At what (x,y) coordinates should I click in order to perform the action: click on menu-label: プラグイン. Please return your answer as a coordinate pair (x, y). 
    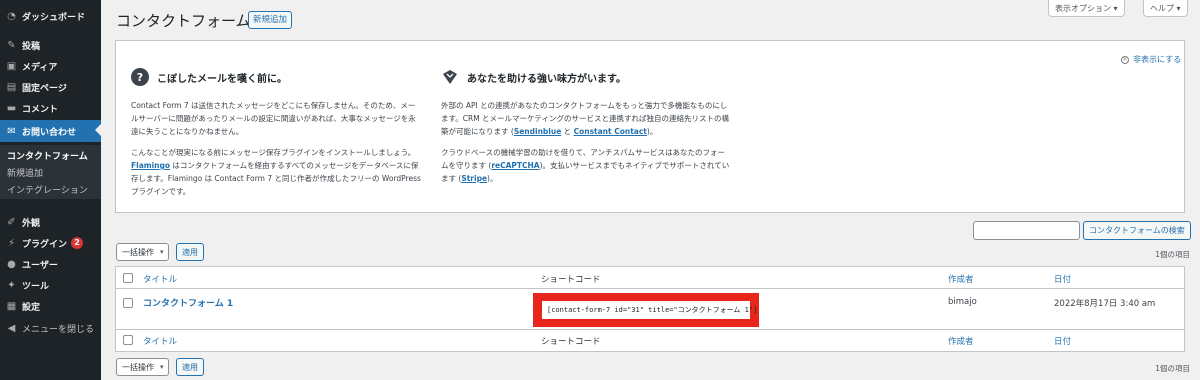
    Looking at the image, I should click on (45, 244).